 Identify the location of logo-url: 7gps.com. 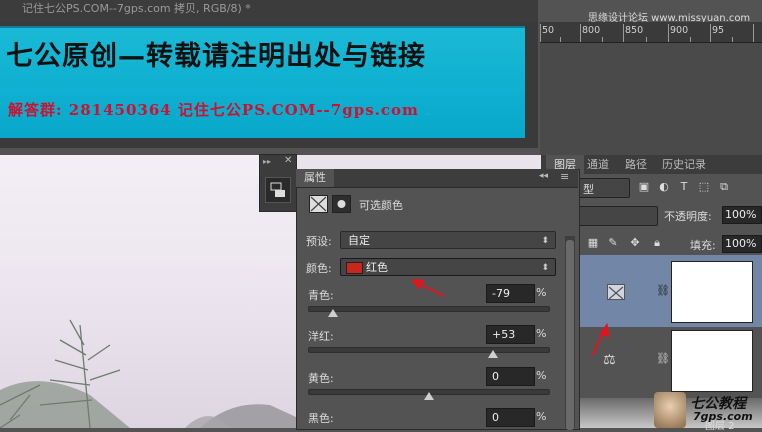
(723, 416).